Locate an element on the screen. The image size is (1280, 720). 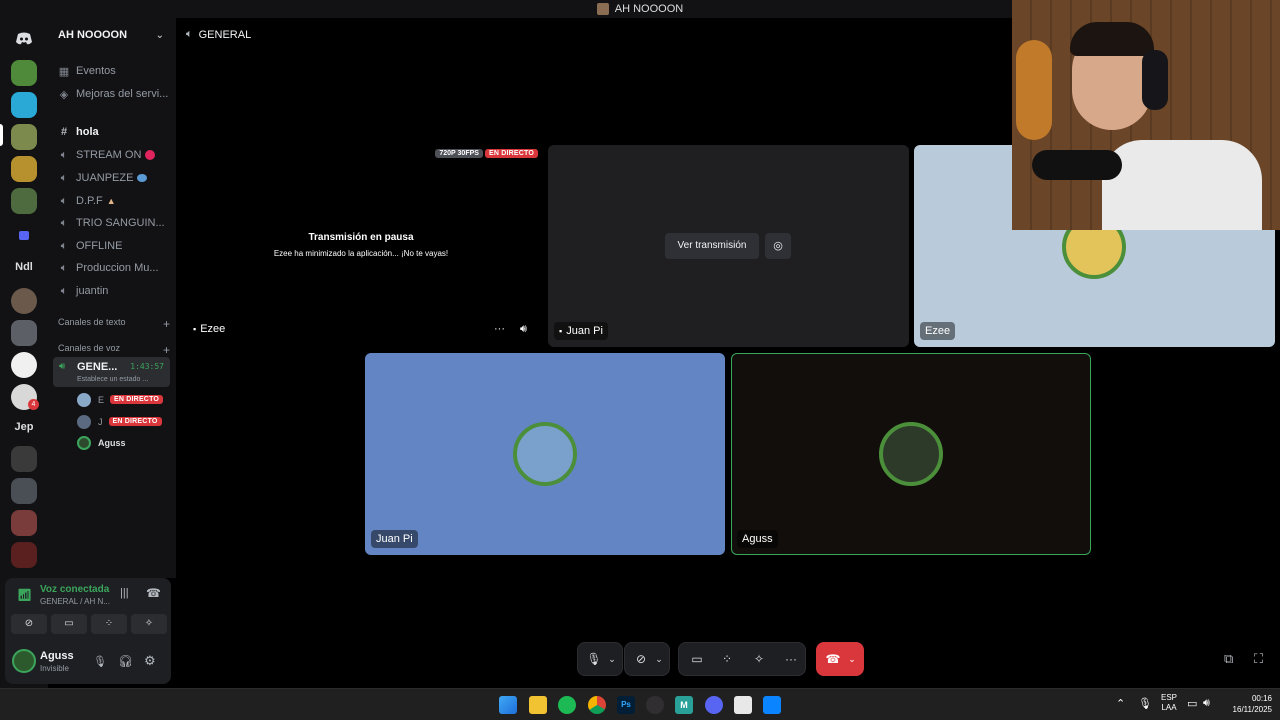
category-text: Canales de texto + is located at coordinates (114, 324).